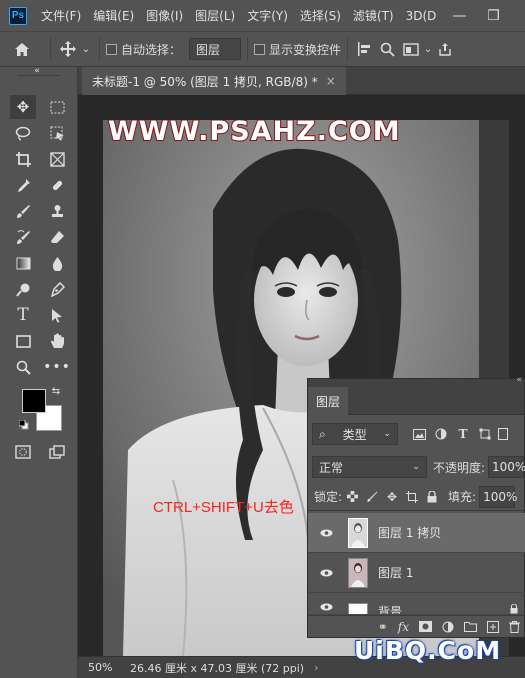 The height and width of the screenshot is (678, 525). Describe the element at coordinates (23, 315) in the screenshot. I see `type-tool-icon: T` at that location.